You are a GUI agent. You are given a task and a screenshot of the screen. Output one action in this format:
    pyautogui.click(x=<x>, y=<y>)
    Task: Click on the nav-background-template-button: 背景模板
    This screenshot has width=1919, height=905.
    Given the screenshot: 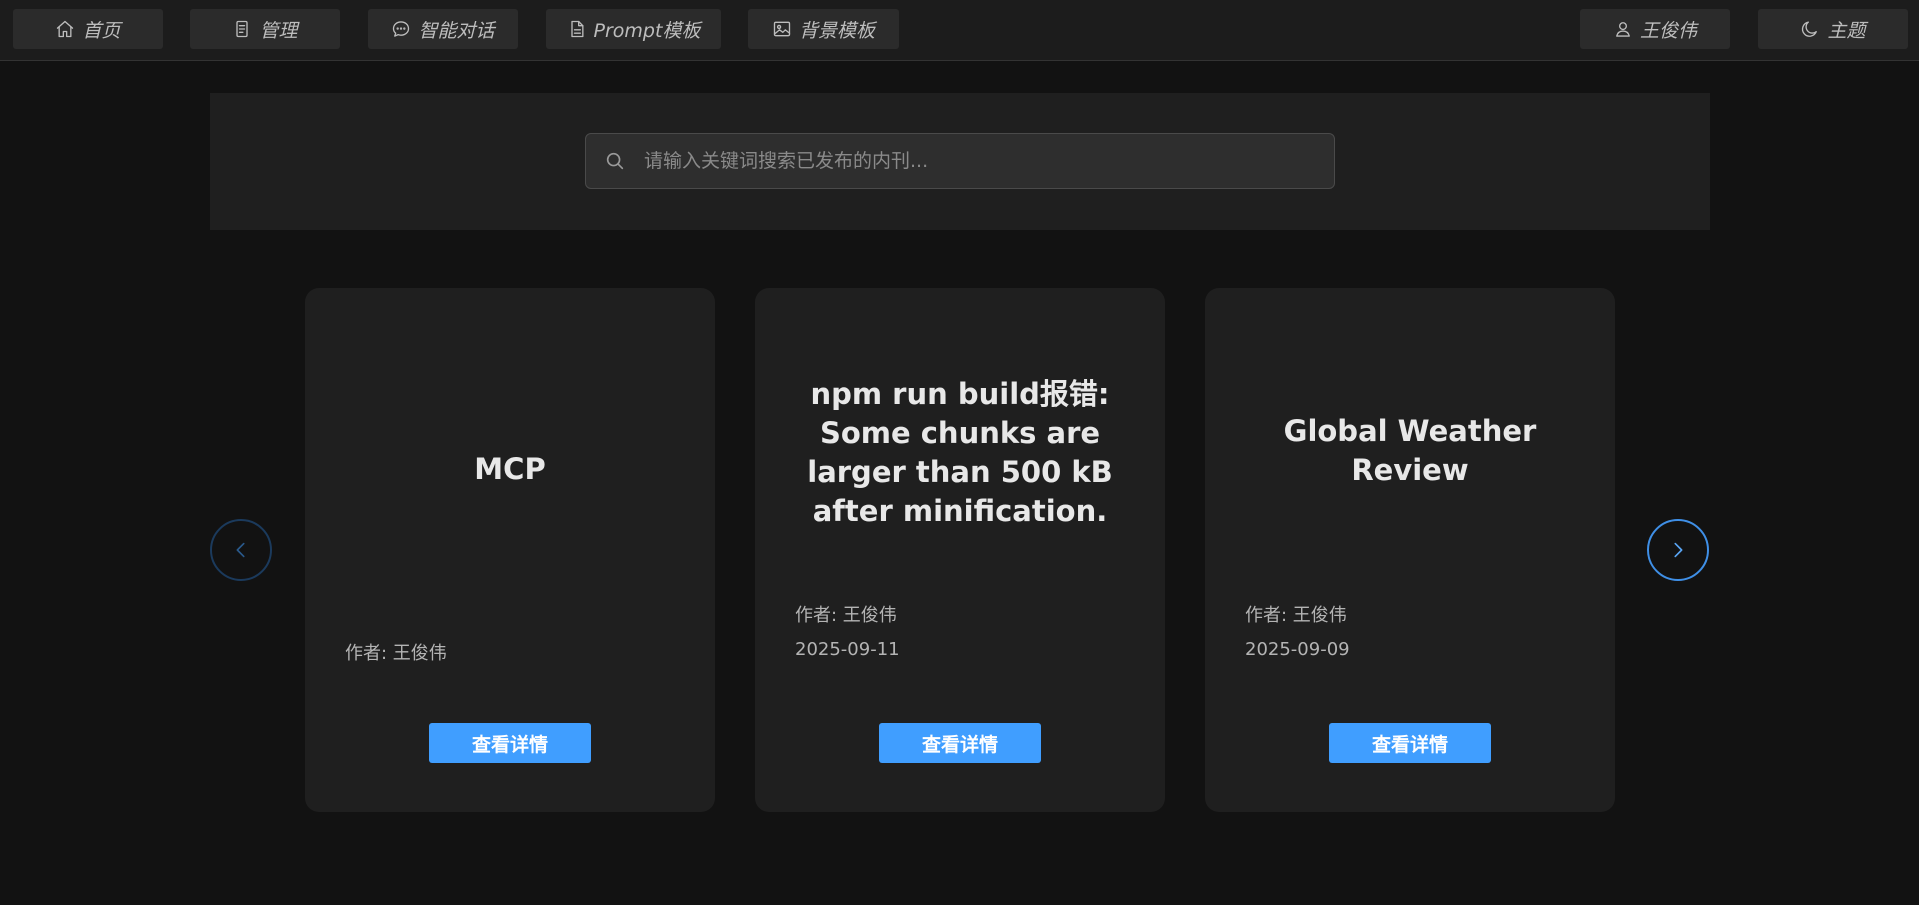 What is the action you would take?
    pyautogui.click(x=823, y=29)
    